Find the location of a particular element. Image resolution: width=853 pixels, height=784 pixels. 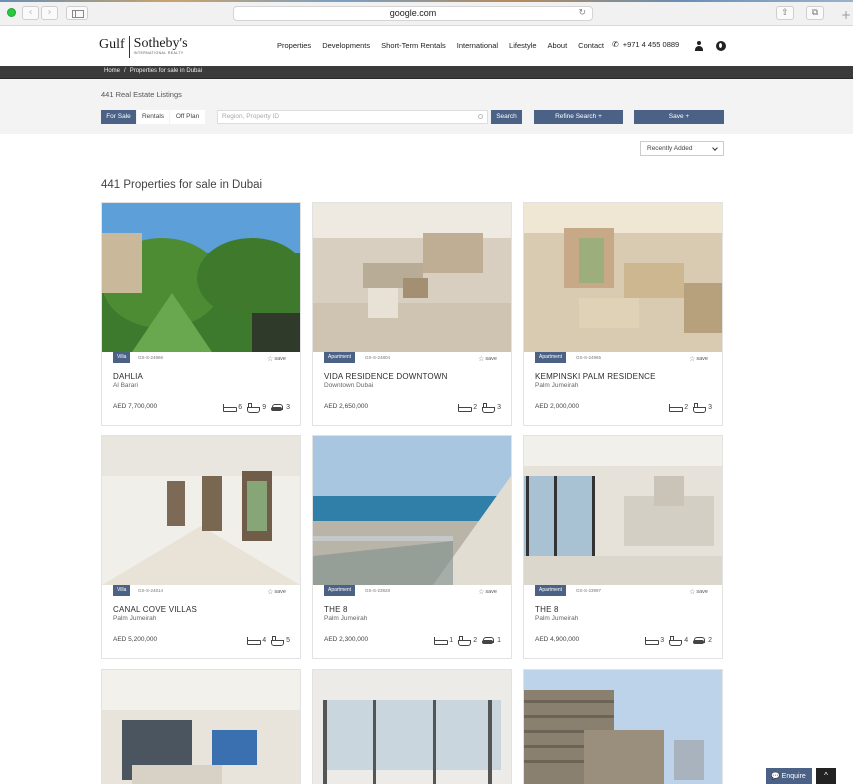

nav-contact: Contact is located at coordinates (591, 45).